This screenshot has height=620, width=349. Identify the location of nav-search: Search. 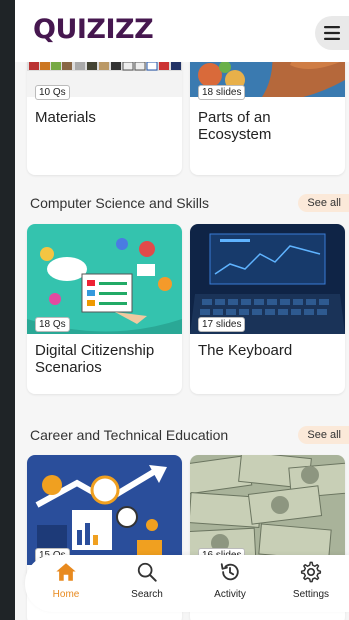
(147, 580).